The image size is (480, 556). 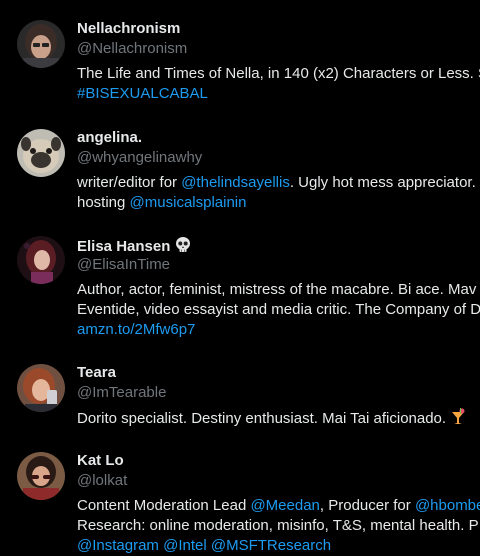 What do you see at coordinates (109, 138) in the screenshot?
I see `display-name: angelina.` at bounding box center [109, 138].